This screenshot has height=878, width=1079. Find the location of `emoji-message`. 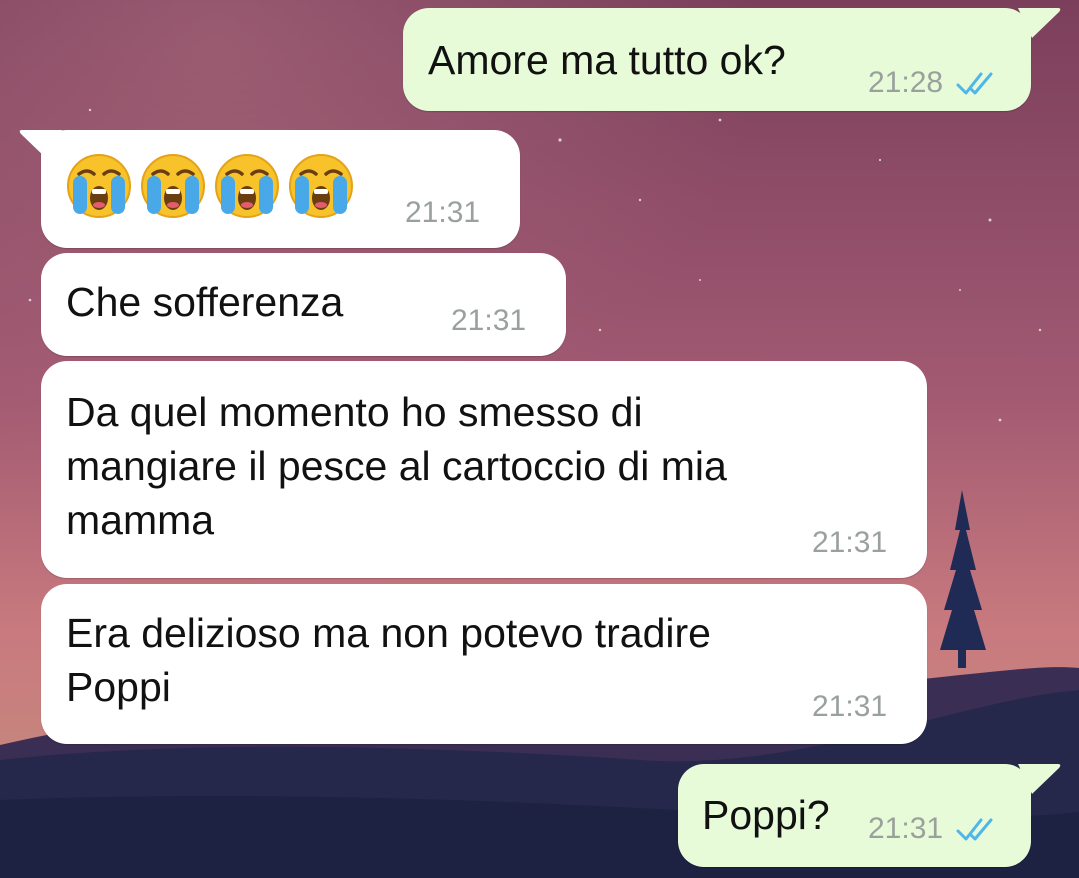

emoji-message is located at coordinates (210, 186).